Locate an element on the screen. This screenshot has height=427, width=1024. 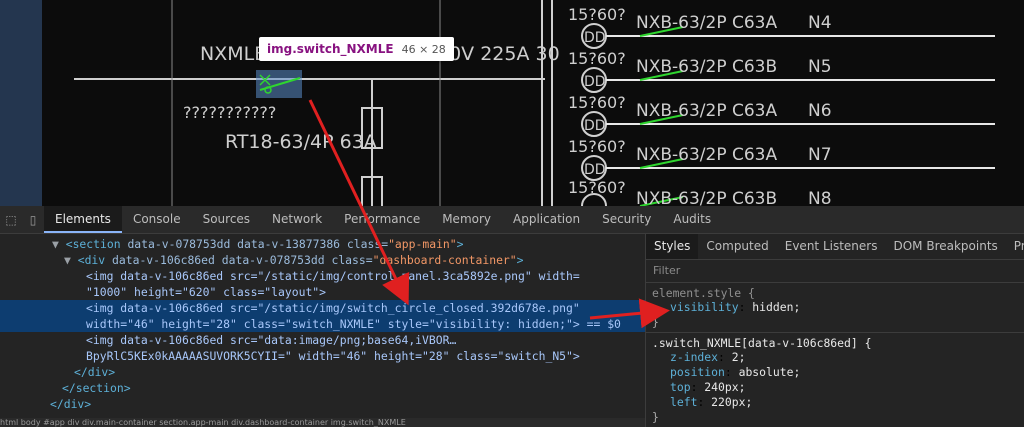
dom-close-div-outer: </div> is located at coordinates (322, 404).